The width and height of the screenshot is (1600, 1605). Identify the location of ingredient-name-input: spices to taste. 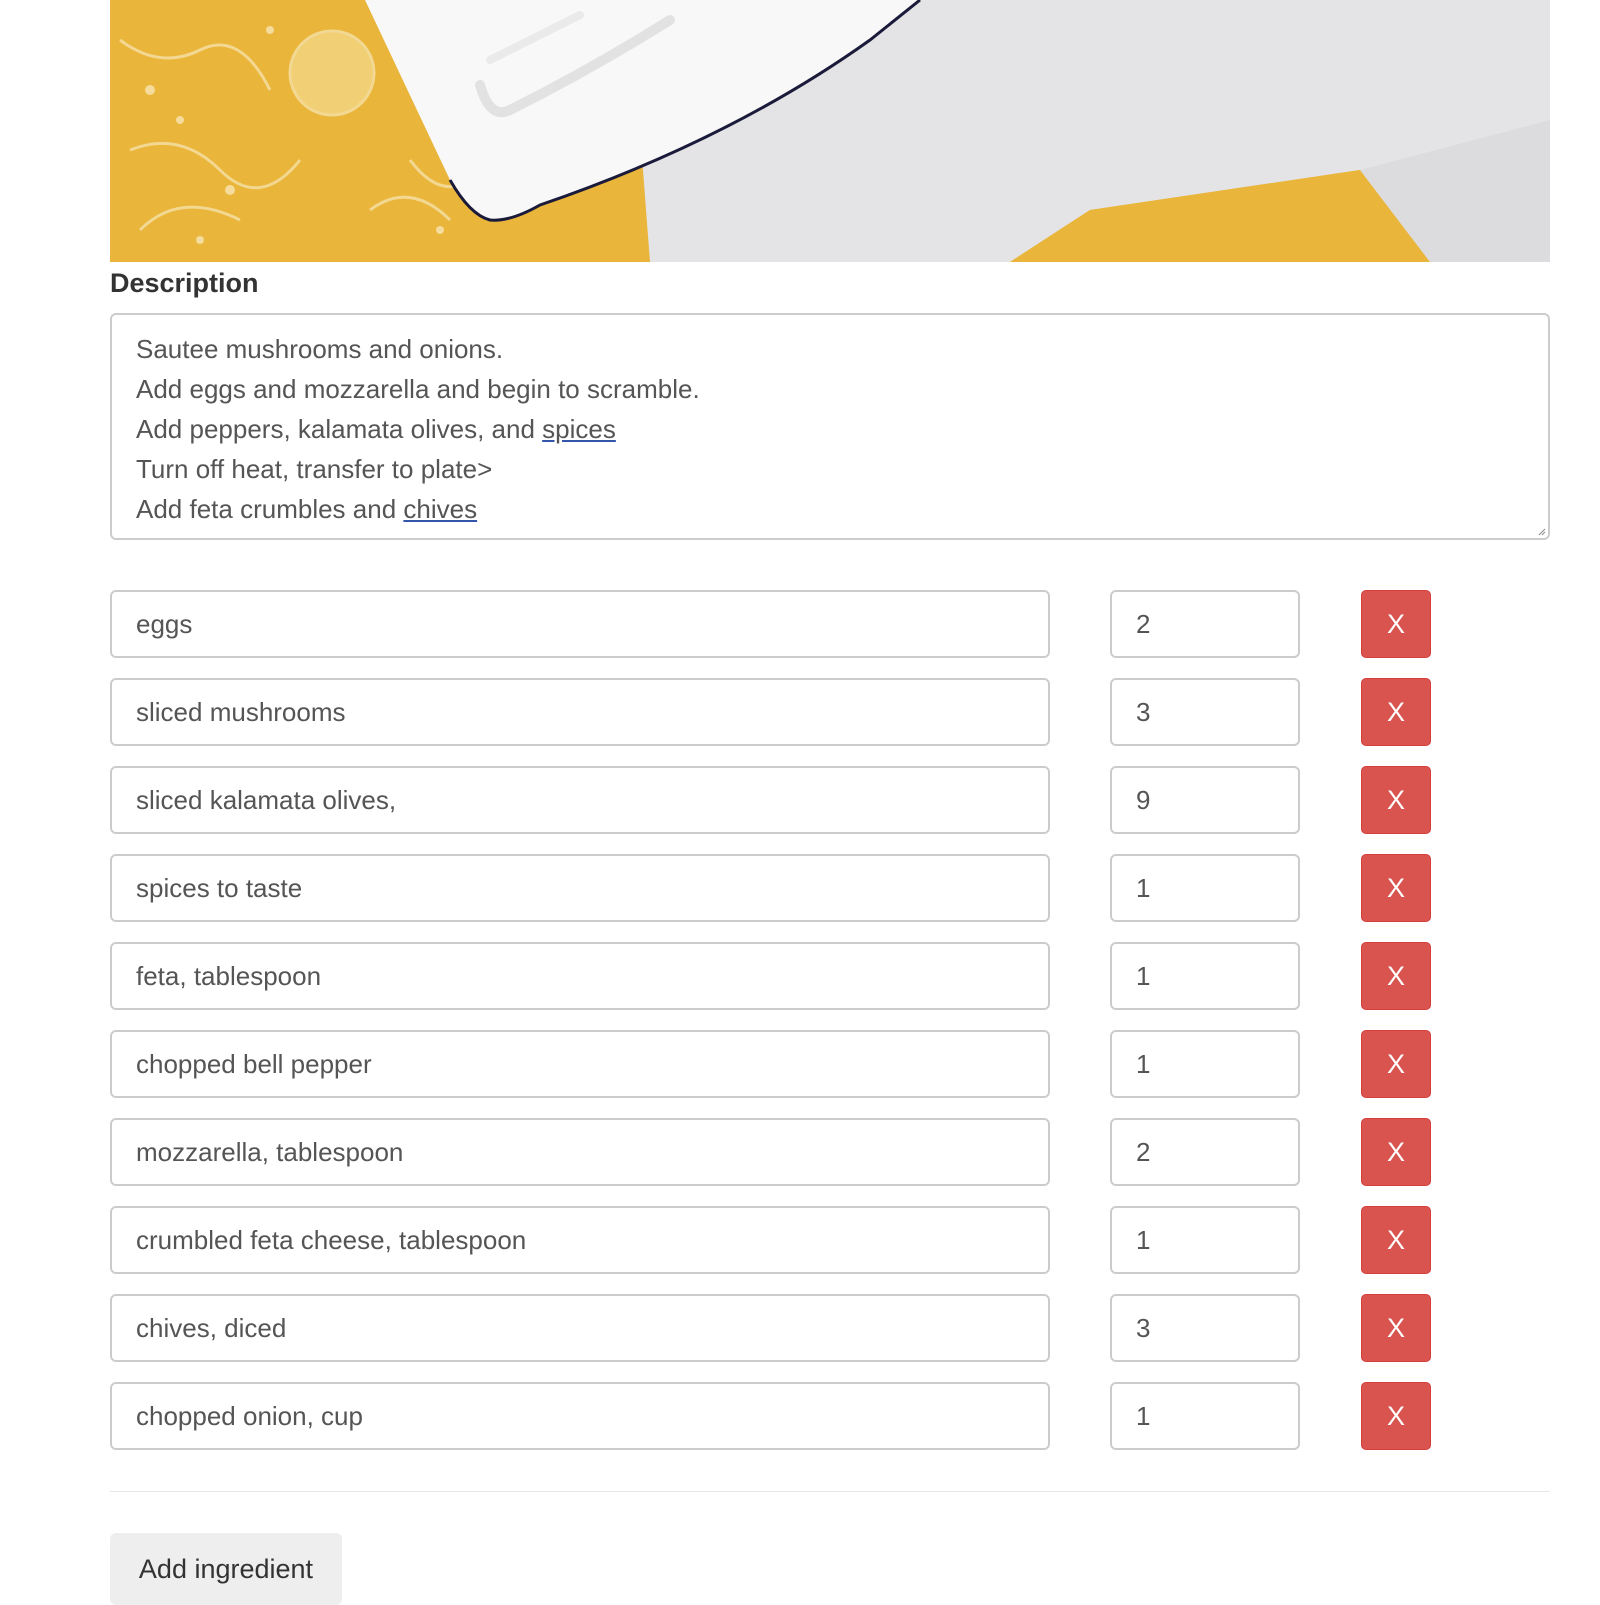
(580, 888).